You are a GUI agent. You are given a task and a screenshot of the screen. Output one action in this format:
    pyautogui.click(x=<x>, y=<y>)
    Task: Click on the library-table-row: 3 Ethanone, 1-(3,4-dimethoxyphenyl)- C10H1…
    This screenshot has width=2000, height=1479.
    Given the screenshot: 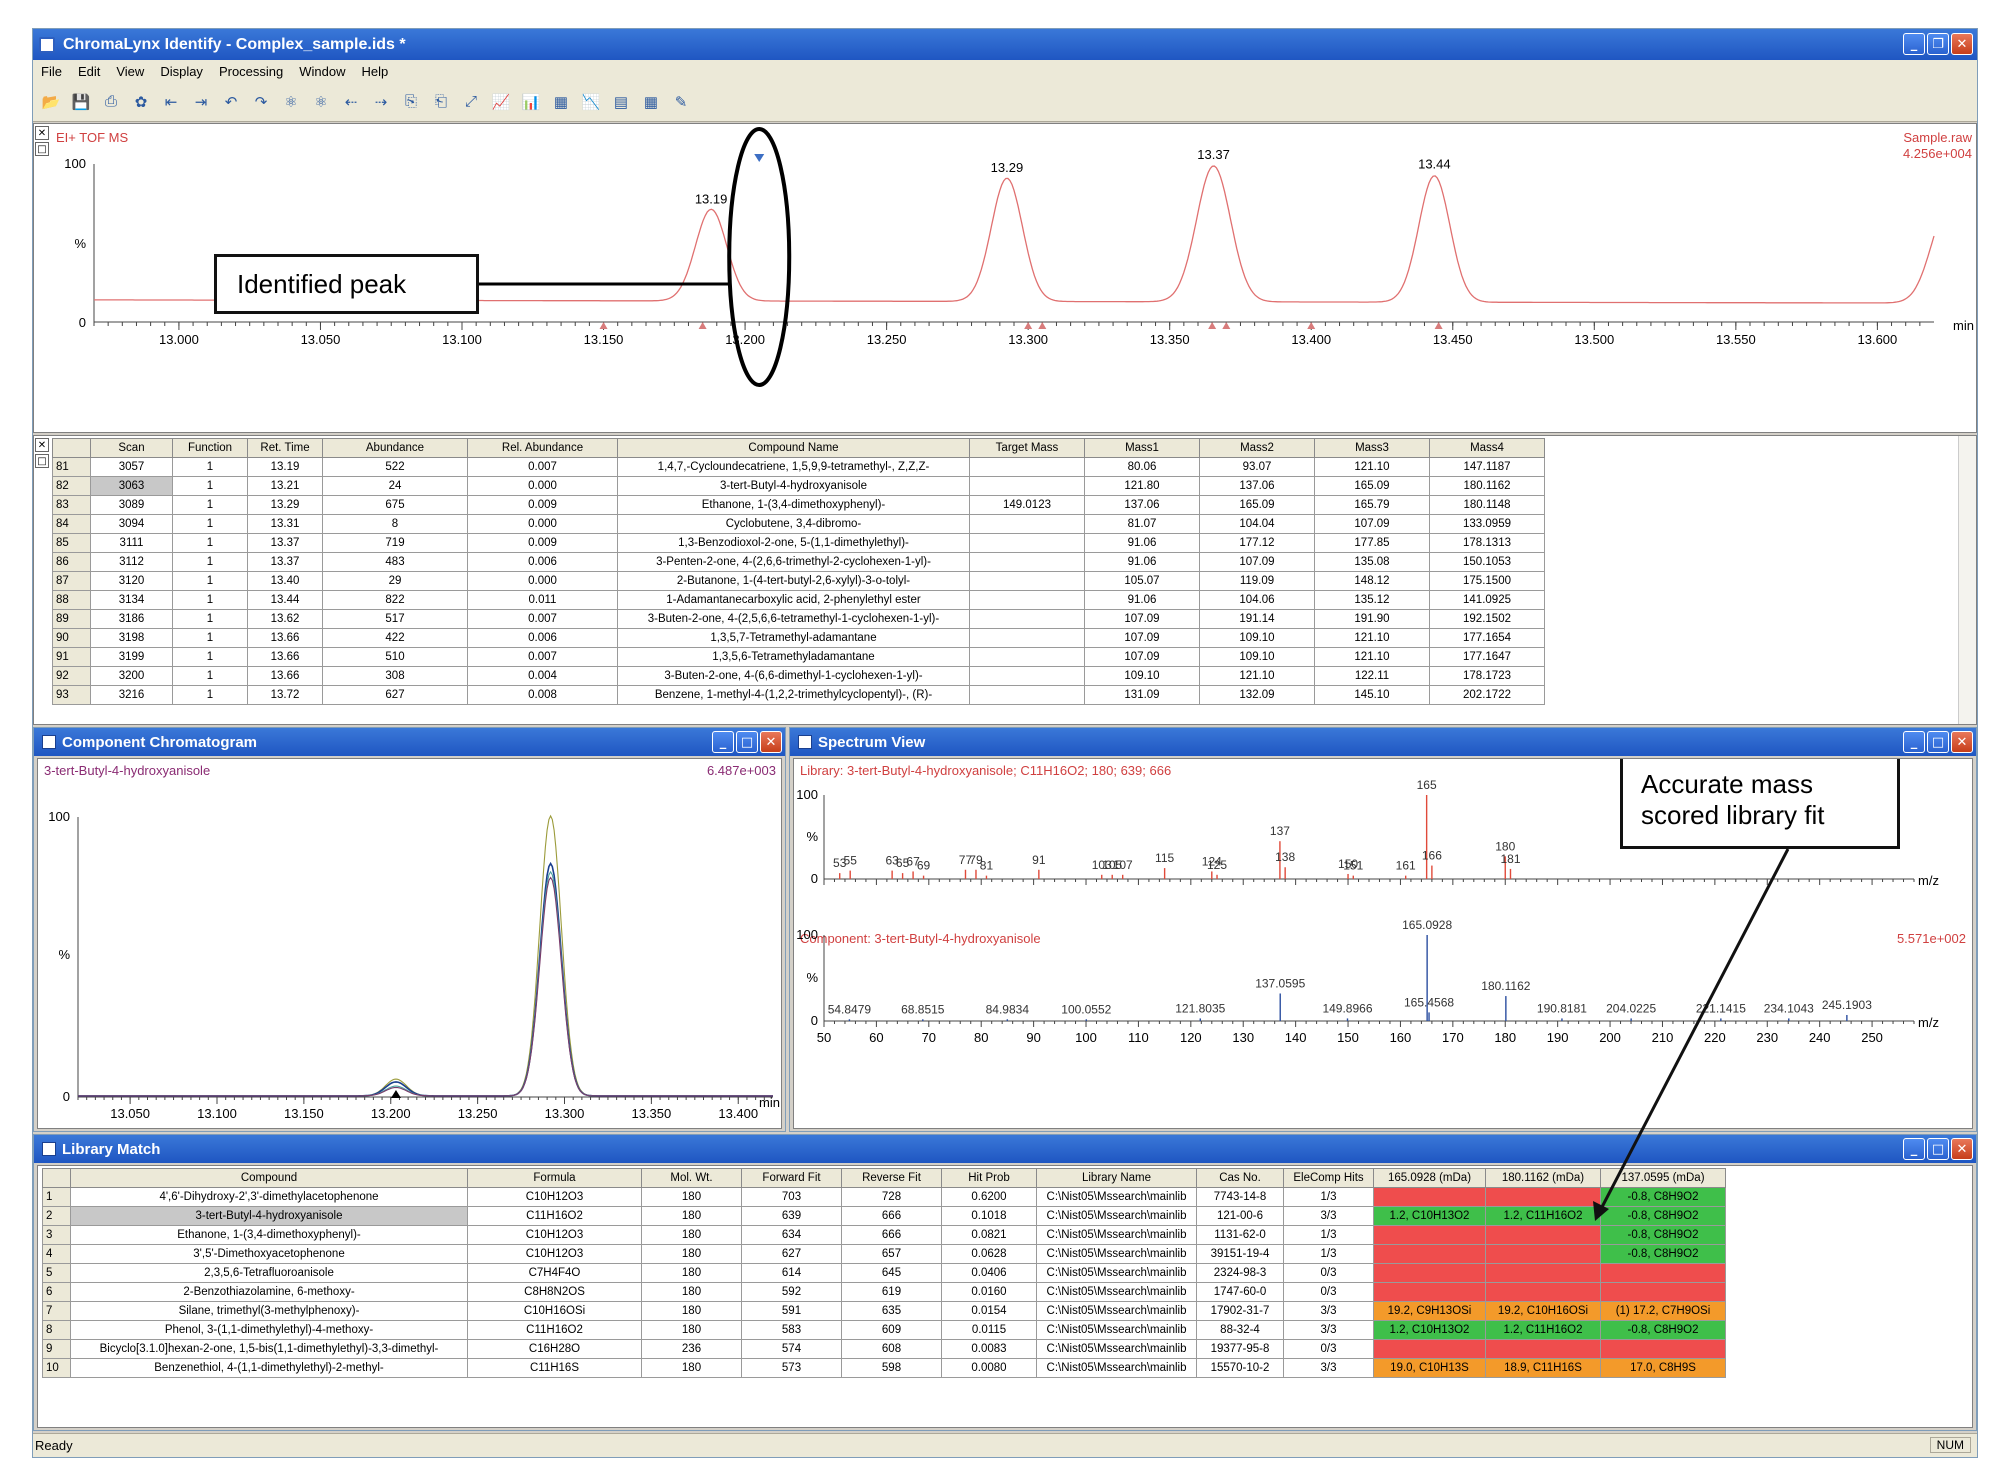 What is the action you would take?
    pyautogui.click(x=884, y=1235)
    